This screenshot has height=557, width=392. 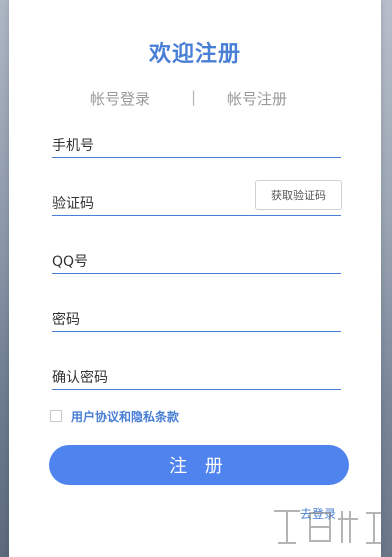 I want to click on phone-field, so click(x=196, y=139).